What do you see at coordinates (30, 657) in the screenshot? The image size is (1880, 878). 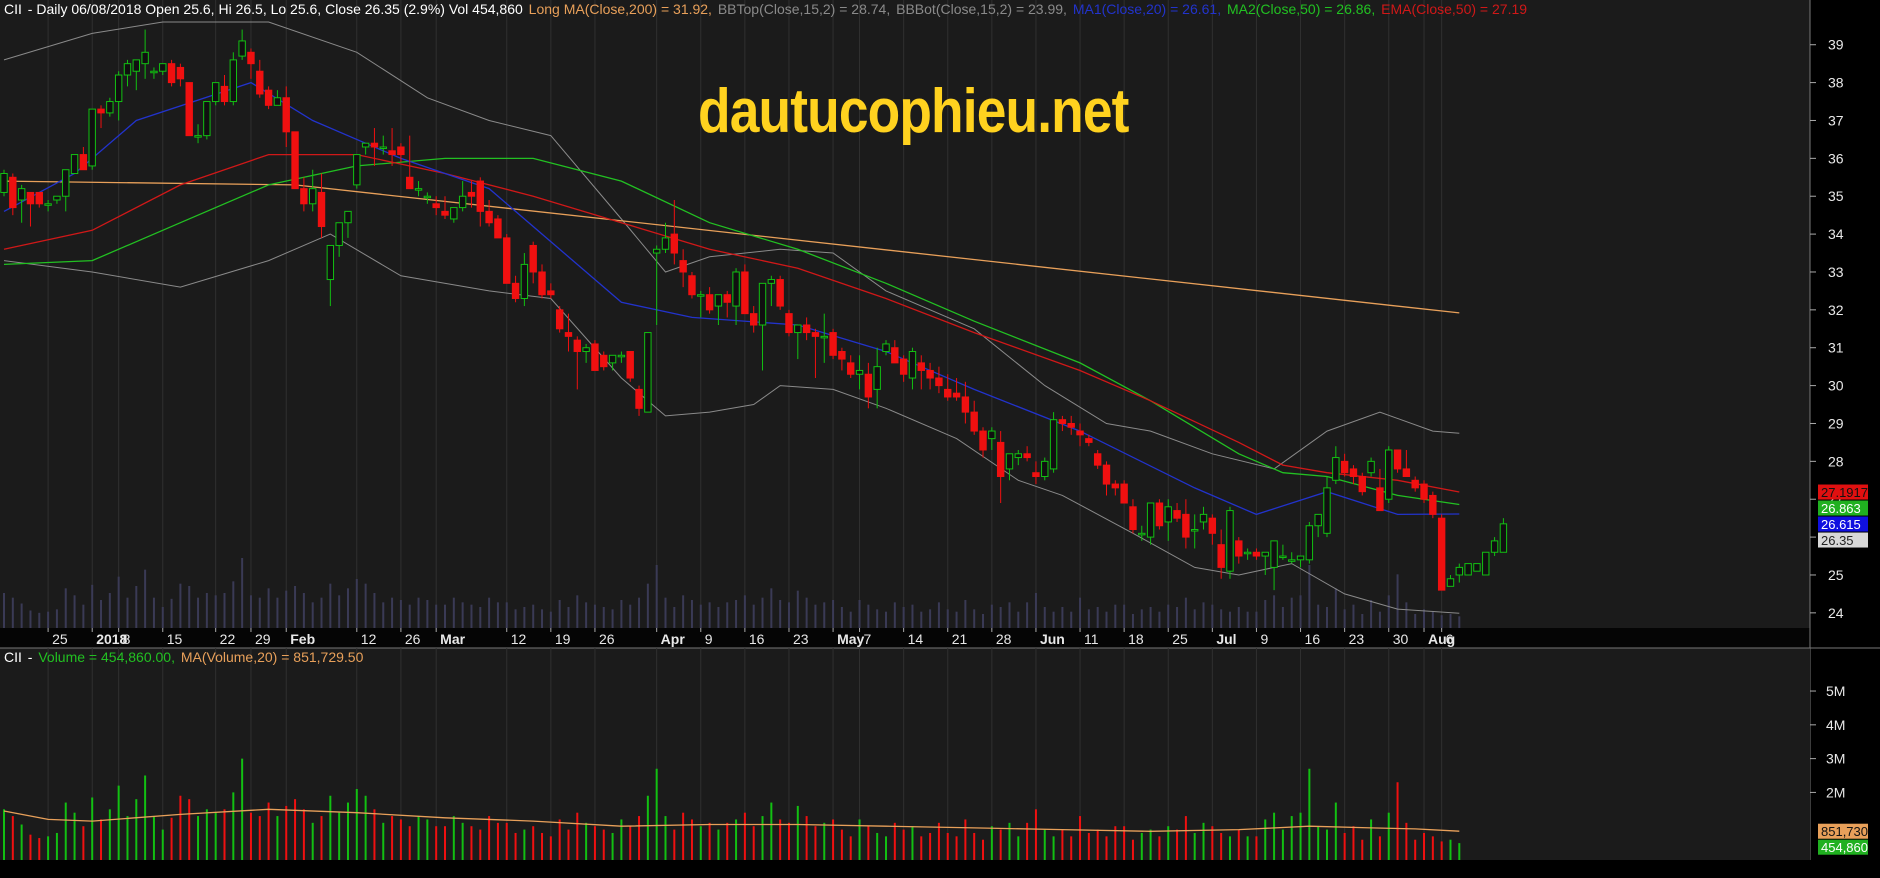 I see `volume-sep: -` at bounding box center [30, 657].